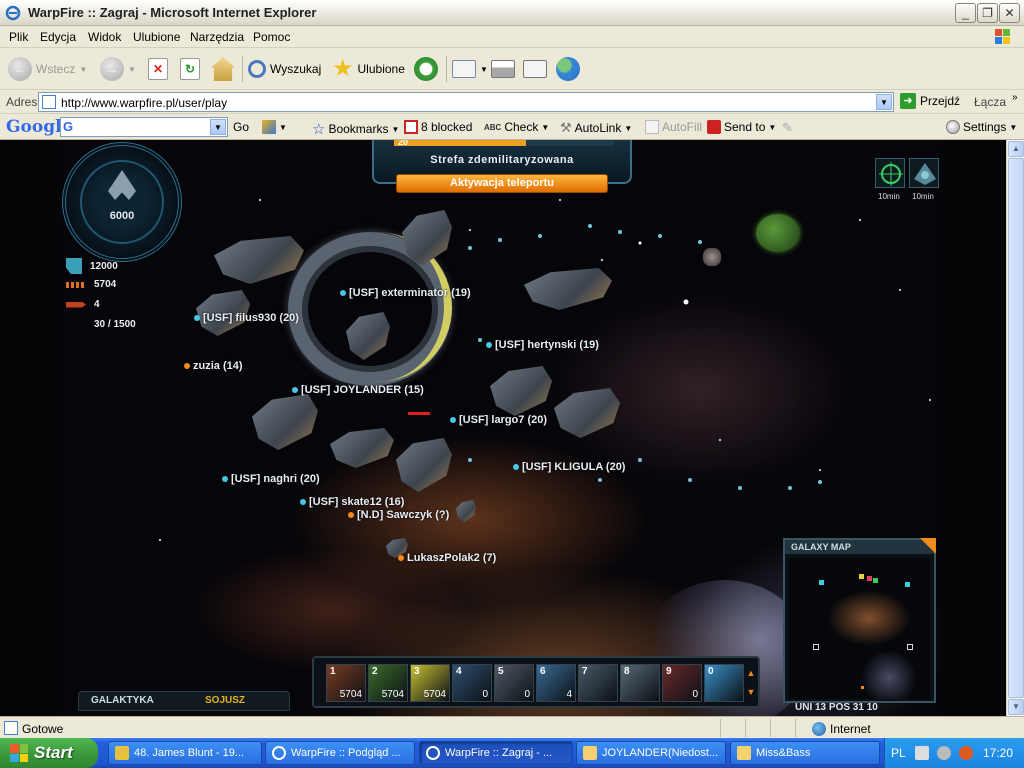 The height and width of the screenshot is (768, 1024). I want to click on hotbar-slot-2: 2 5704, so click(388, 683).